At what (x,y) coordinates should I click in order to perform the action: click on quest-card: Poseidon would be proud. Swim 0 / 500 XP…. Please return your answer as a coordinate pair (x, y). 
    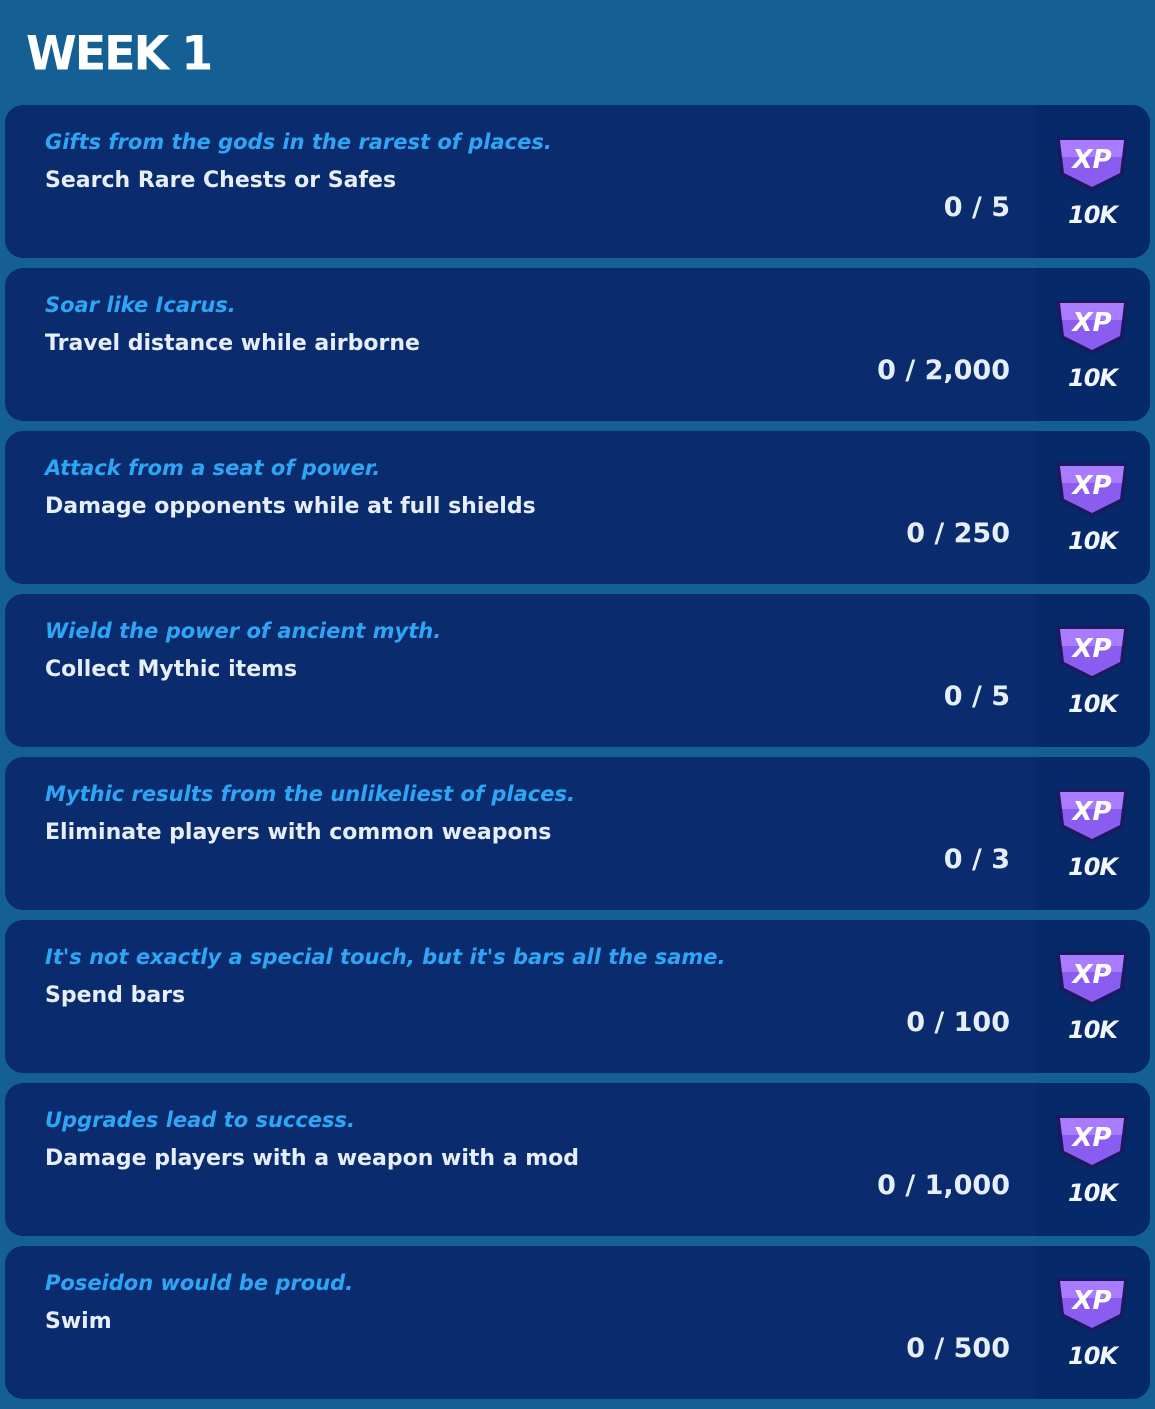
    Looking at the image, I should click on (577, 1322).